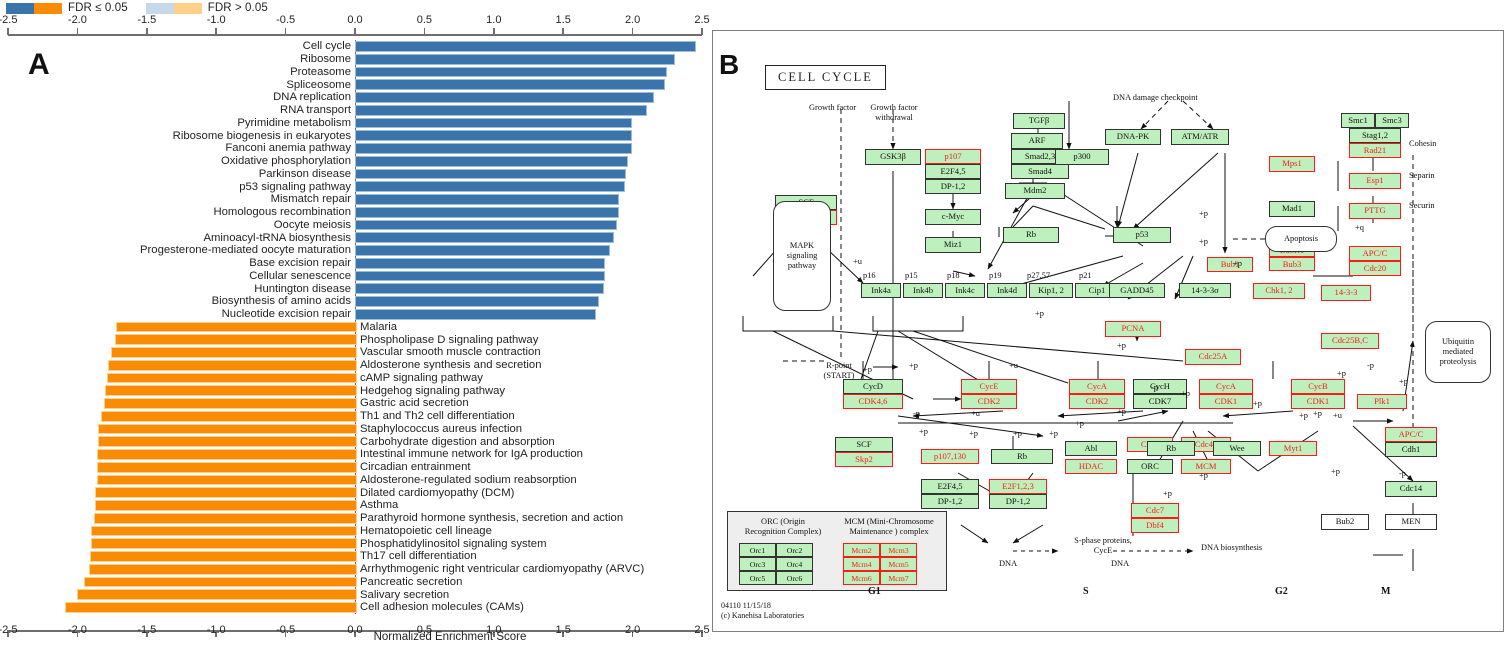 This screenshot has width=1506, height=649. I want to click on bar-row: RNA transport, so click(355, 110).